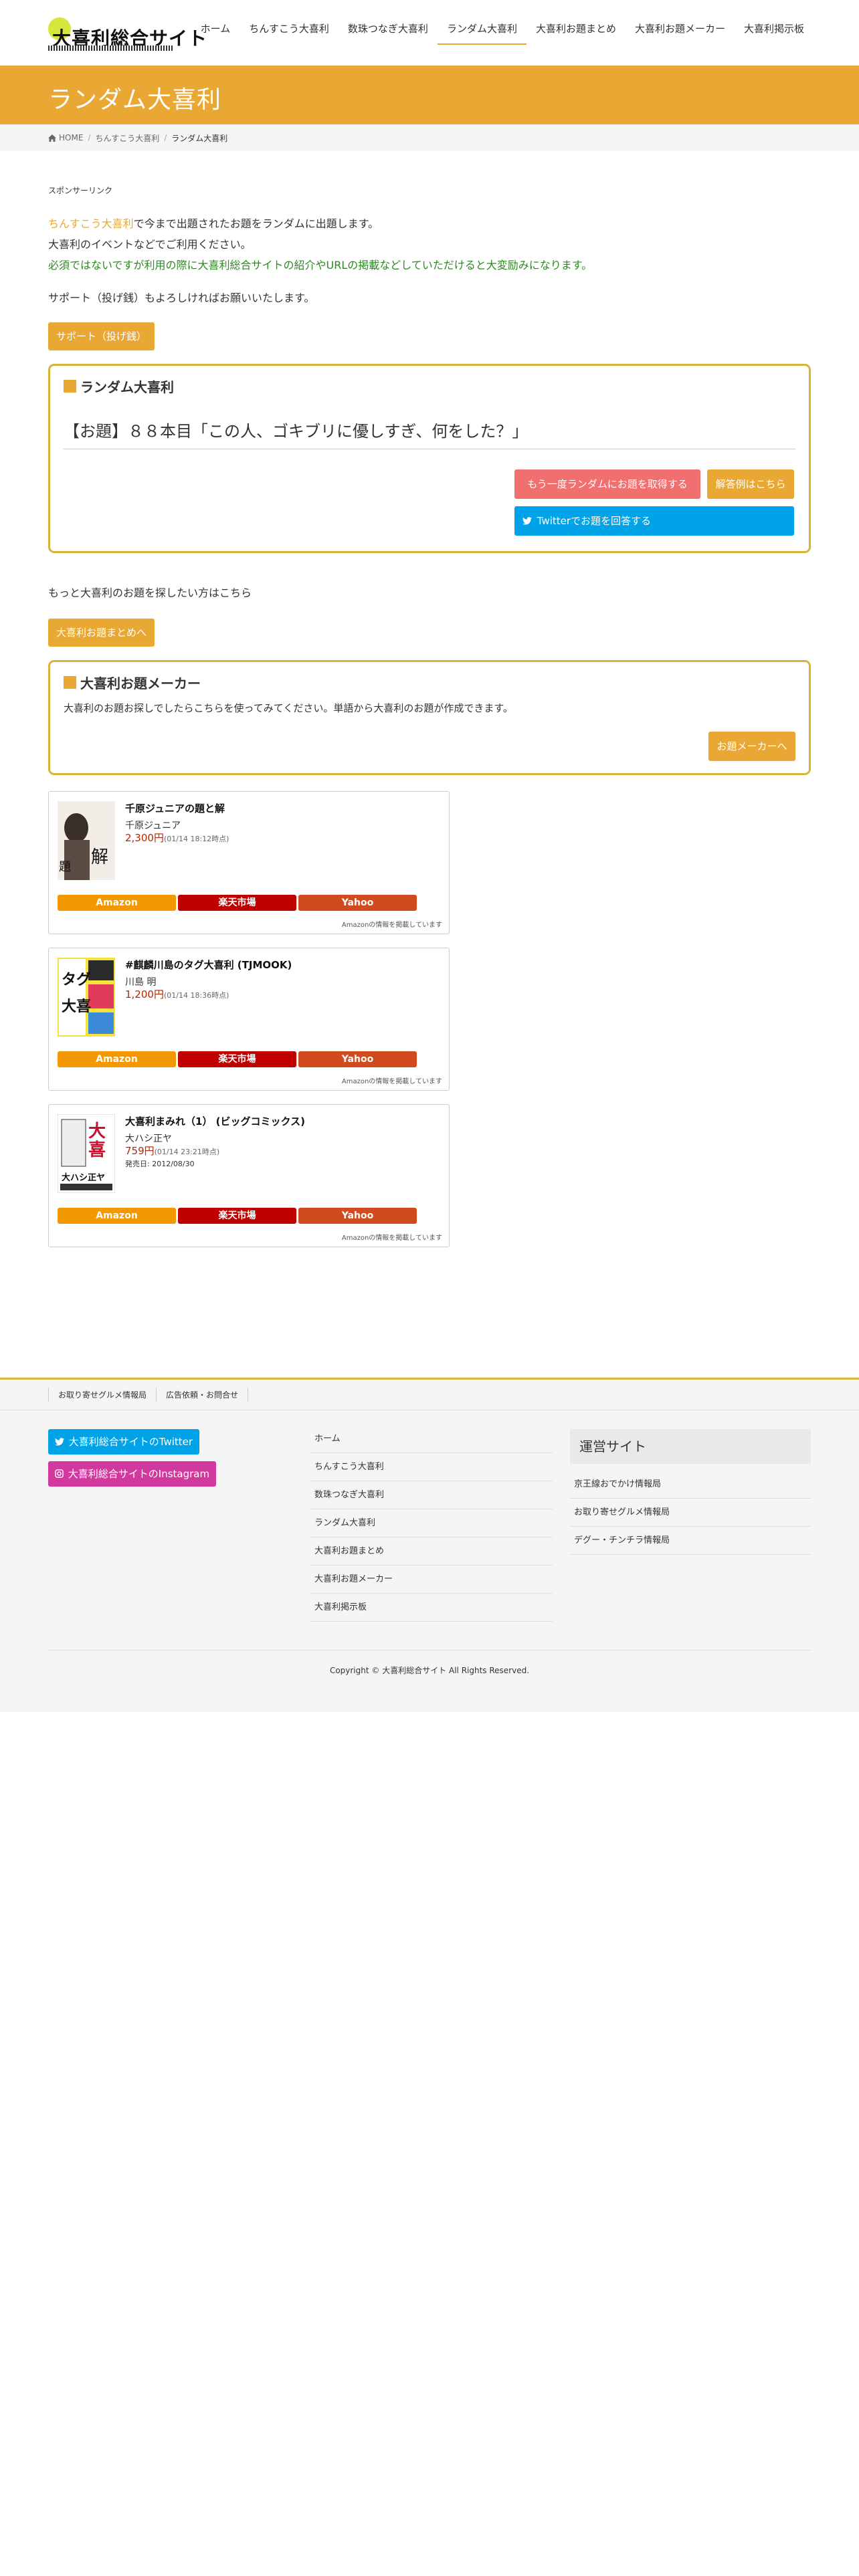 Image resolution: width=859 pixels, height=2576 pixels. Describe the element at coordinates (691, 1541) in the screenshot. I see `operated-site-degu: デグー・チンチラ情報局` at that location.